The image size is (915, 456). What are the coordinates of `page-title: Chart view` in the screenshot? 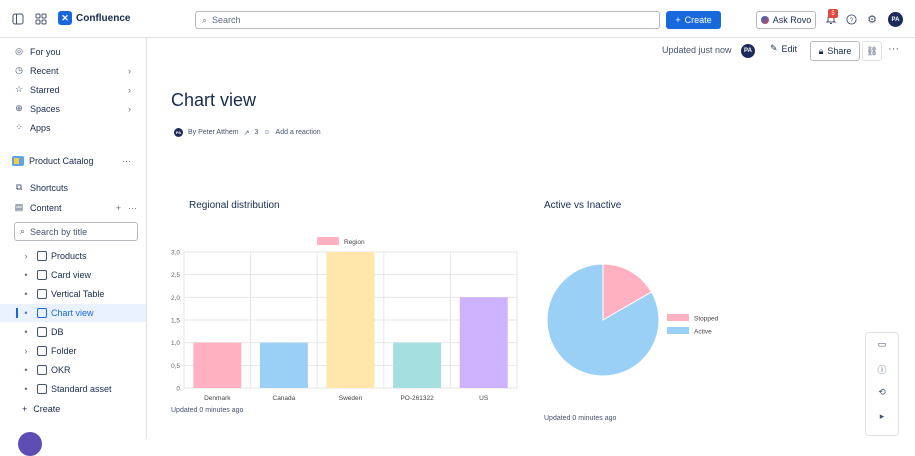 It's located at (214, 100).